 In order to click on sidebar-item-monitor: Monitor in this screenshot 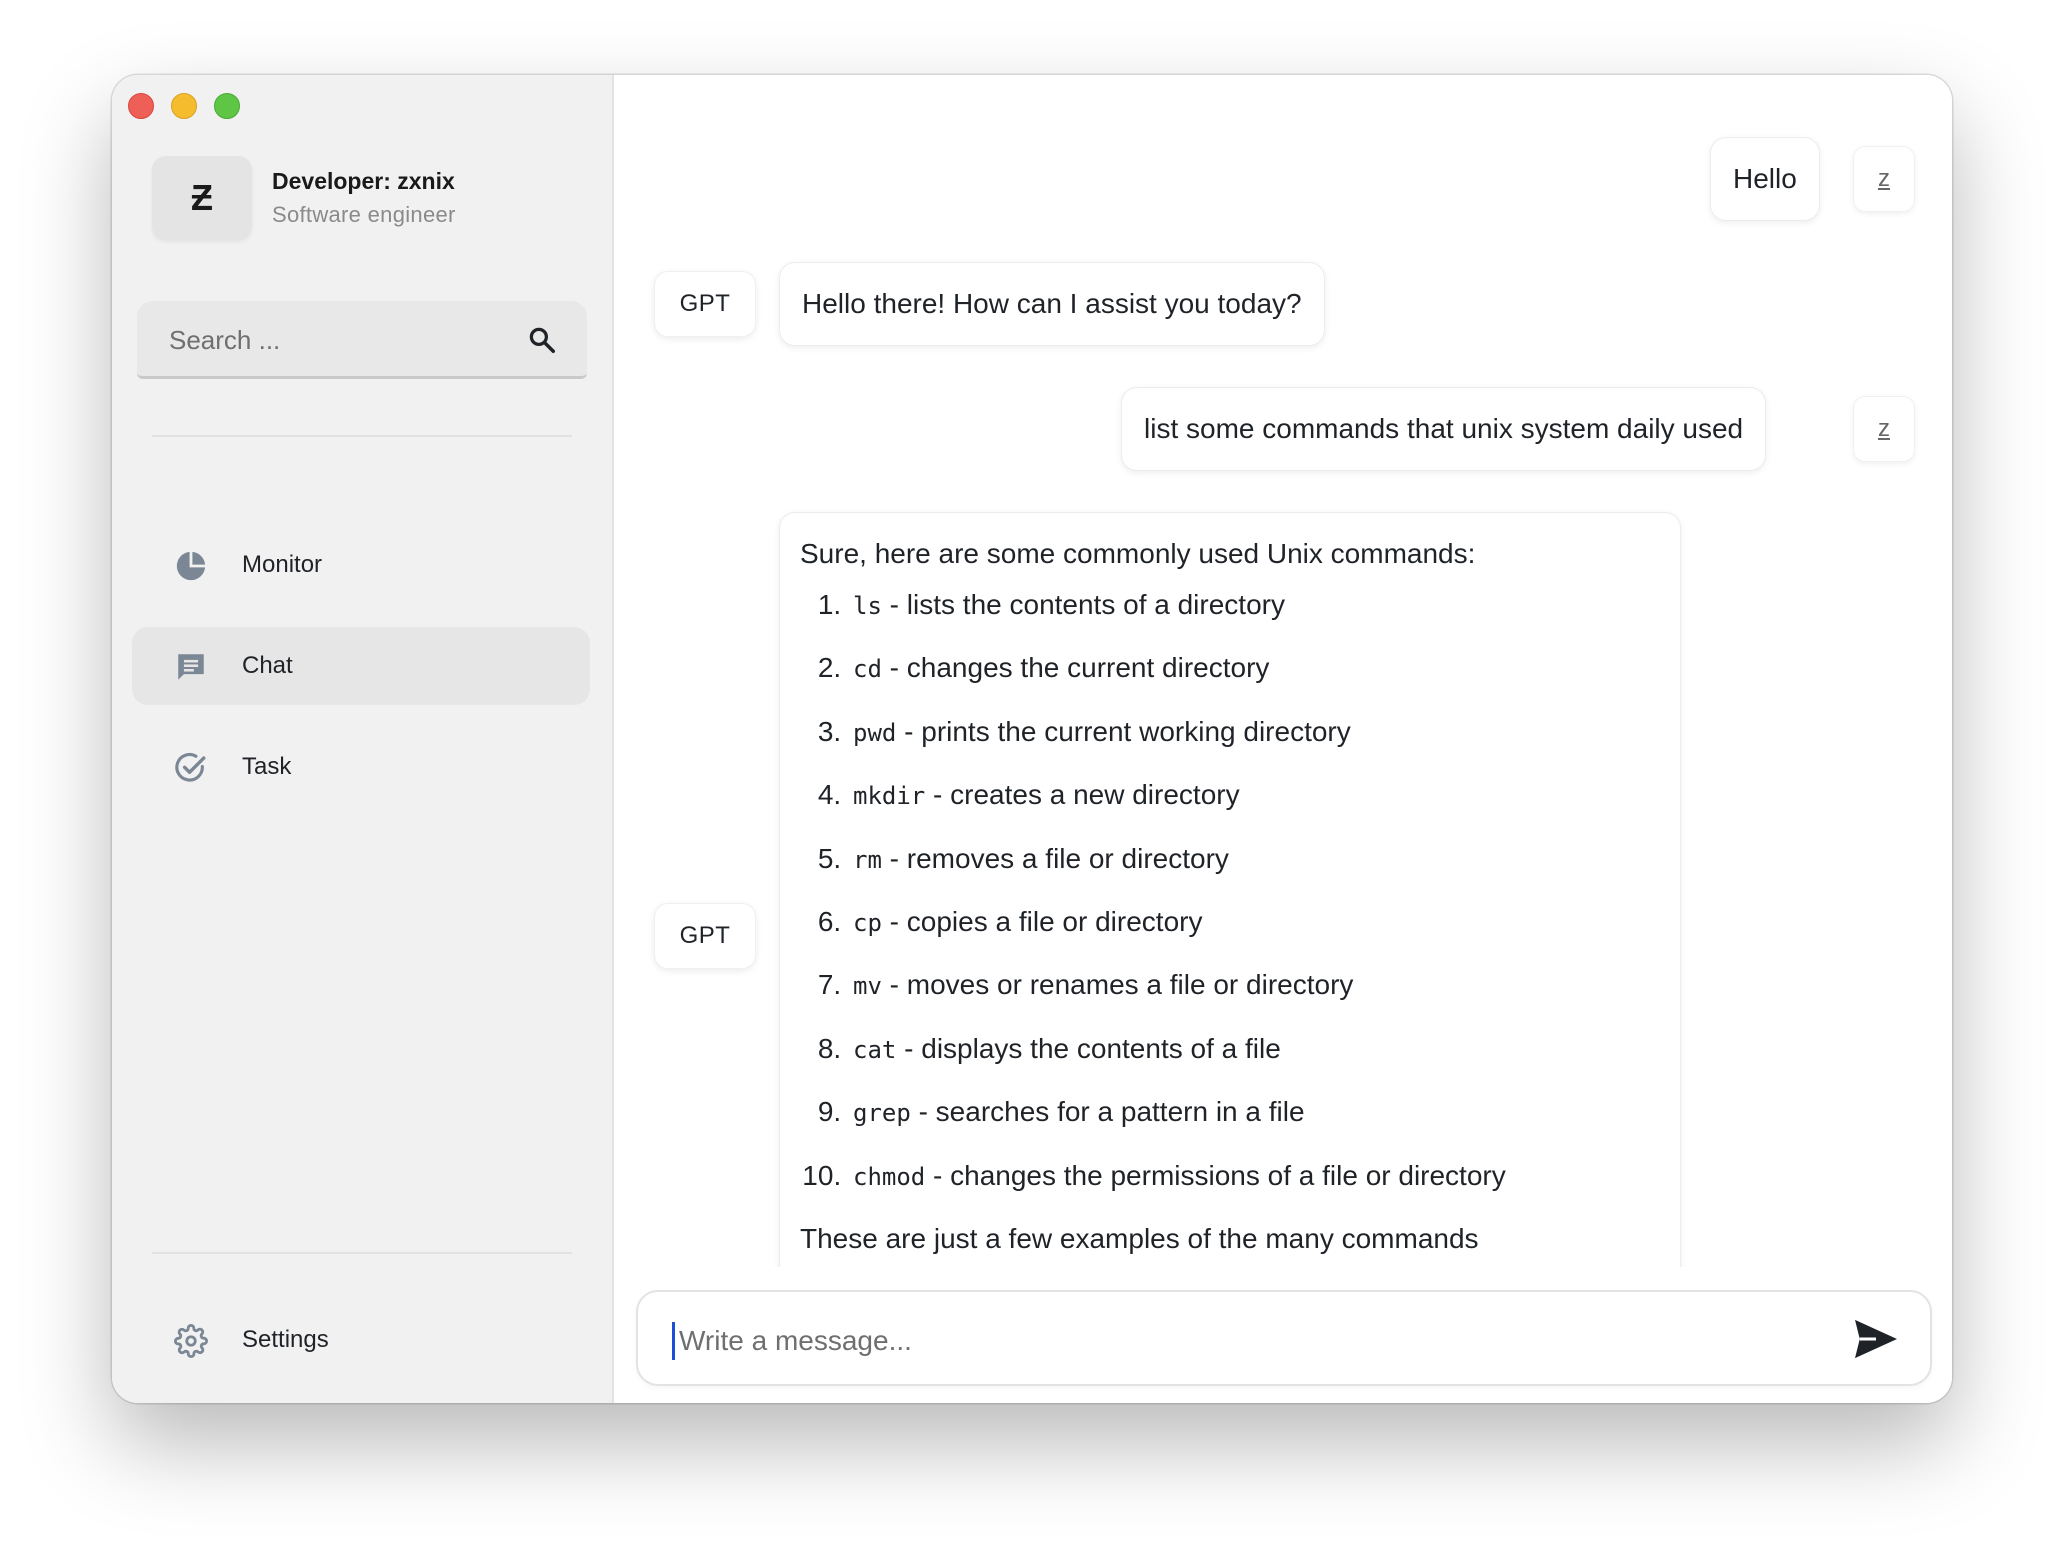, I will do `click(361, 565)`.